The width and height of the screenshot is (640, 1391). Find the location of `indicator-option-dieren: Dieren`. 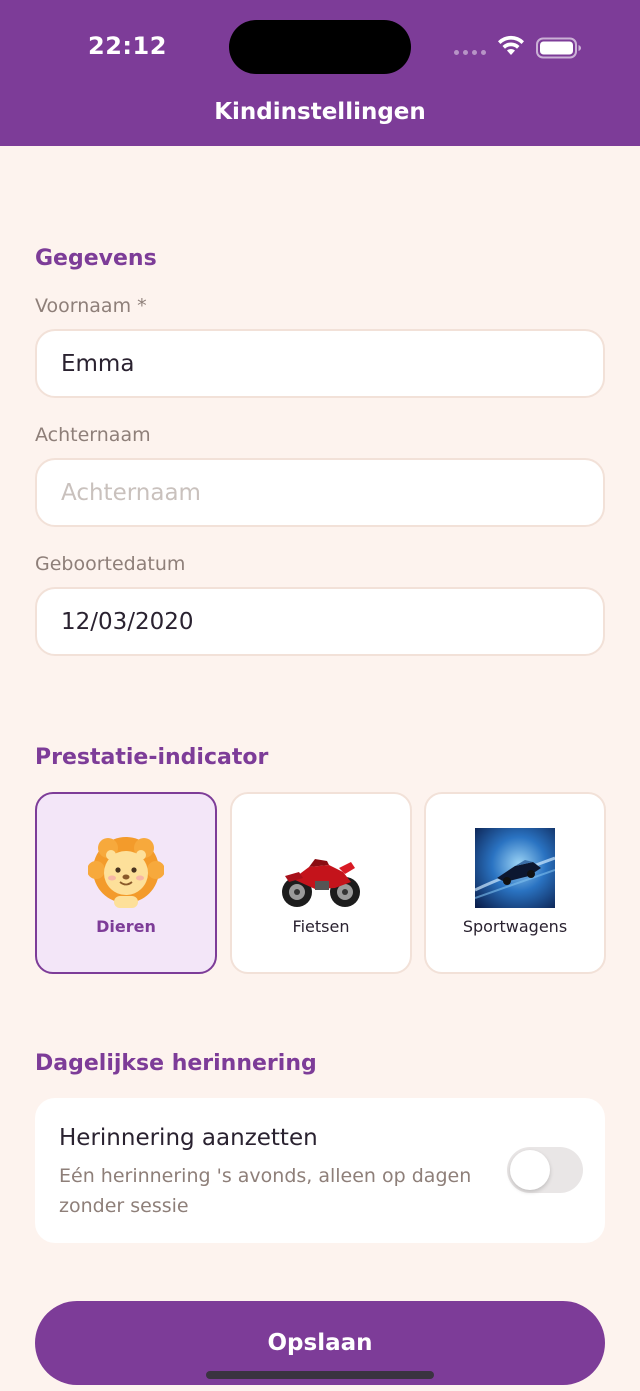

indicator-option-dieren: Dieren is located at coordinates (126, 883).